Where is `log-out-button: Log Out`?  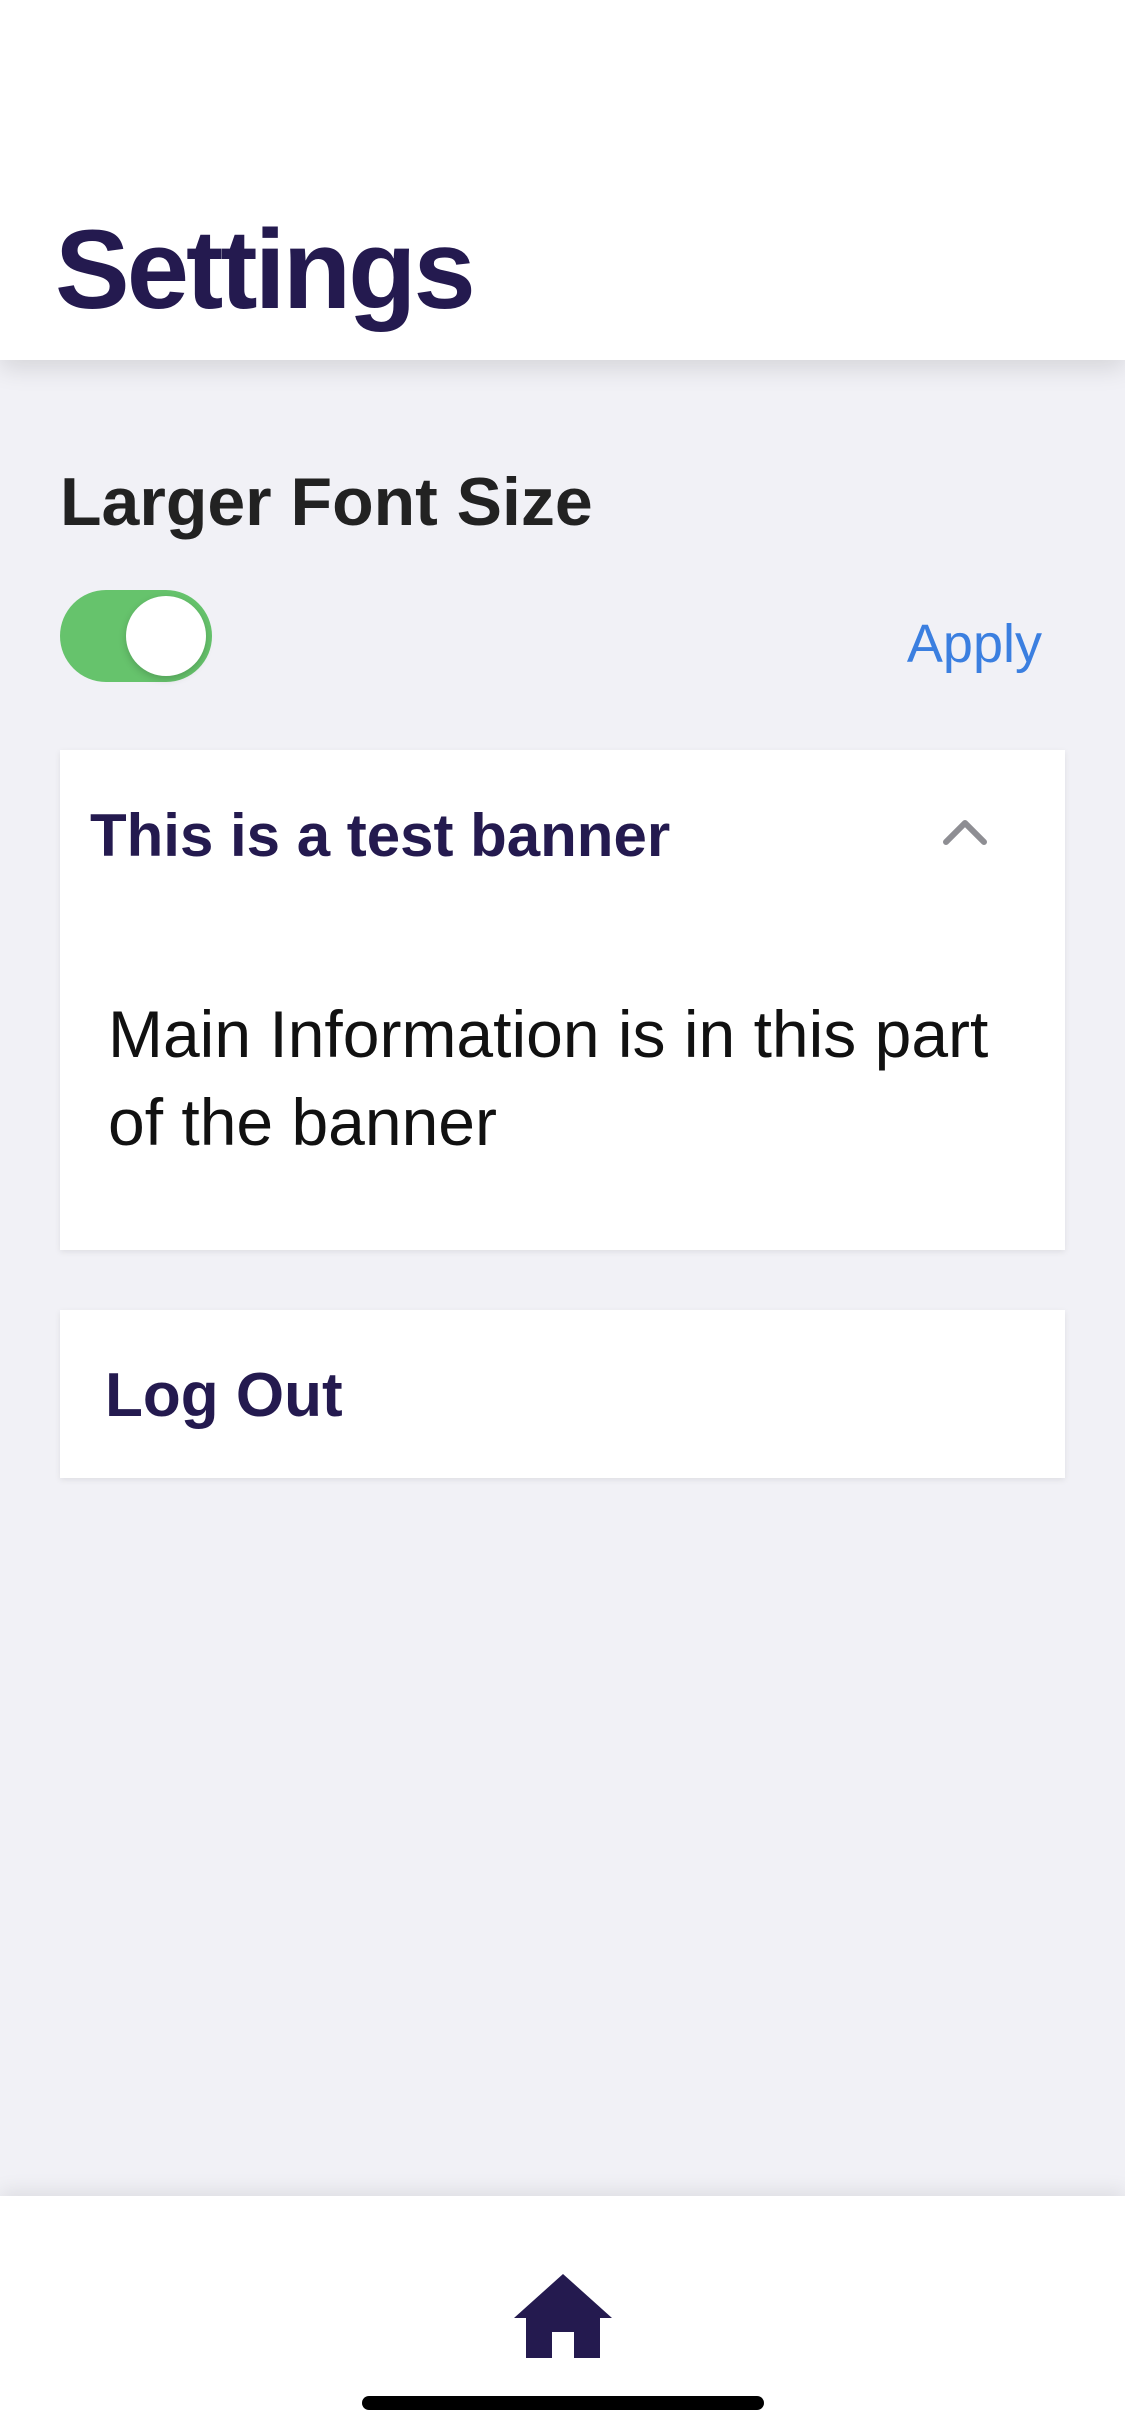
log-out-button: Log Out is located at coordinates (562, 1394).